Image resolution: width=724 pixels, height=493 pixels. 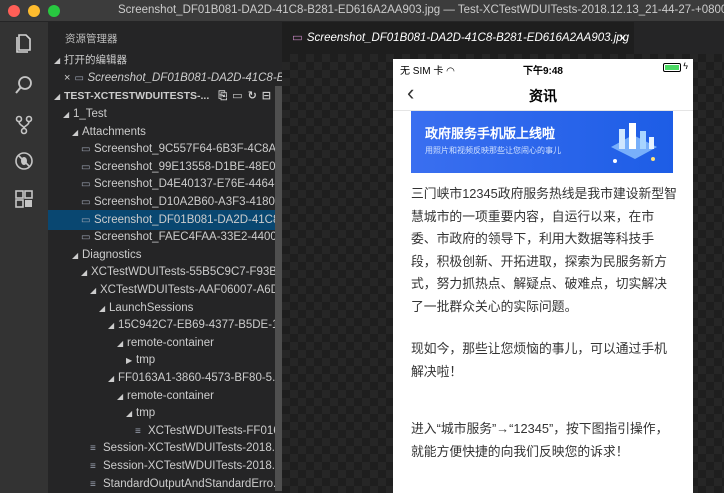 I want to click on phone-nav-bar: ‹ 资讯, so click(x=543, y=94).